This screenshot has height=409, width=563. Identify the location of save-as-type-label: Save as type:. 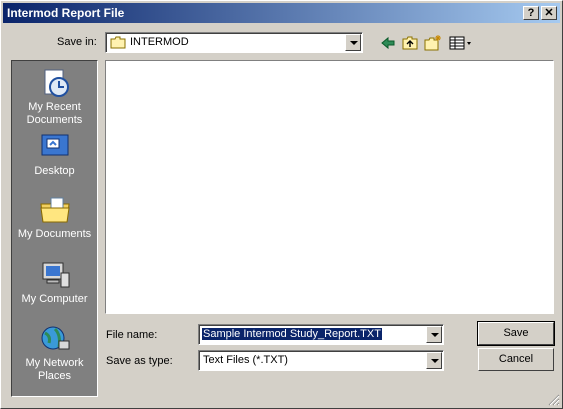
(139, 361).